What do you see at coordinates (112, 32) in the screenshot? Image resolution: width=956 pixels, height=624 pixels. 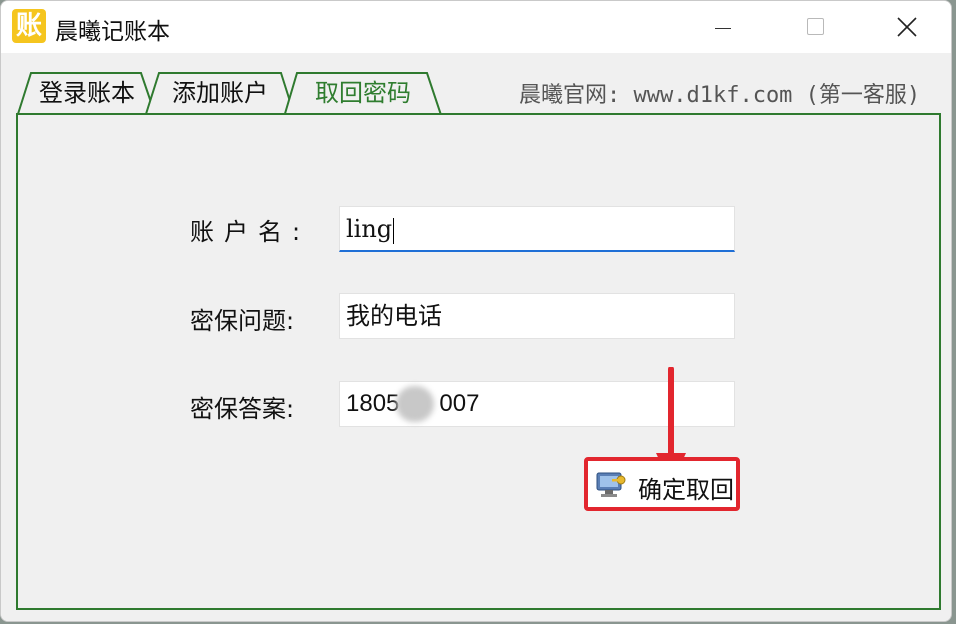 I see `window-title: 晨曦记账本` at bounding box center [112, 32].